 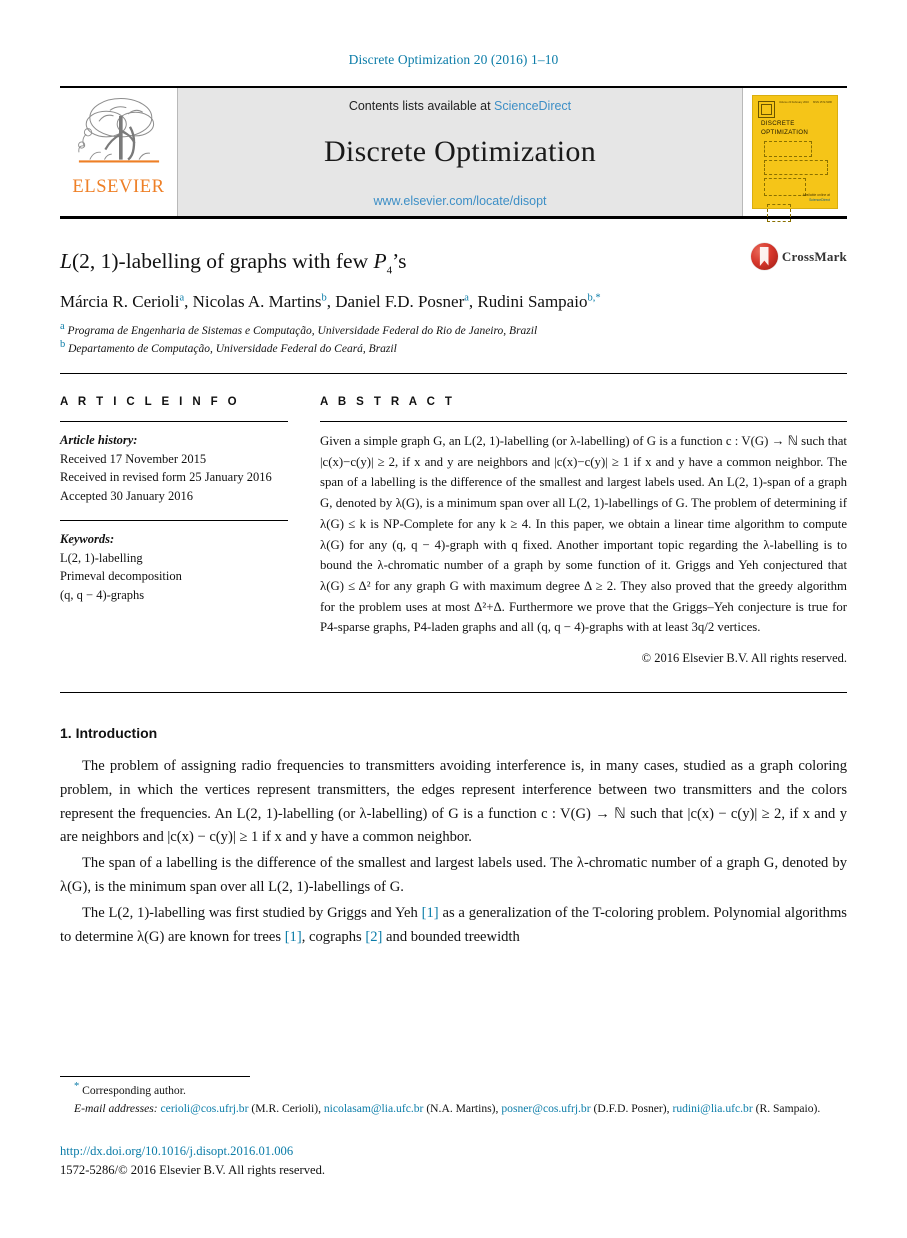 I want to click on corresponding-author-note: * Corresponding author., so click(x=453, y=1088).